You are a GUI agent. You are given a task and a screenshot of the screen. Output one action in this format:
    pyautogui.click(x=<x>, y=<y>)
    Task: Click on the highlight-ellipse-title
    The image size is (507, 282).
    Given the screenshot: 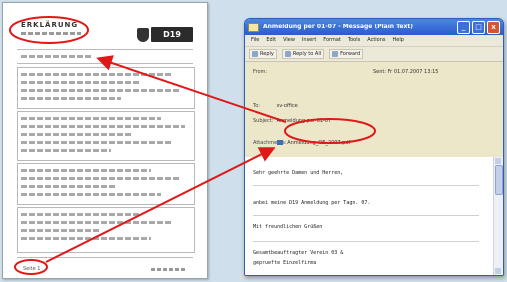 What is the action you would take?
    pyautogui.click(x=49, y=30)
    